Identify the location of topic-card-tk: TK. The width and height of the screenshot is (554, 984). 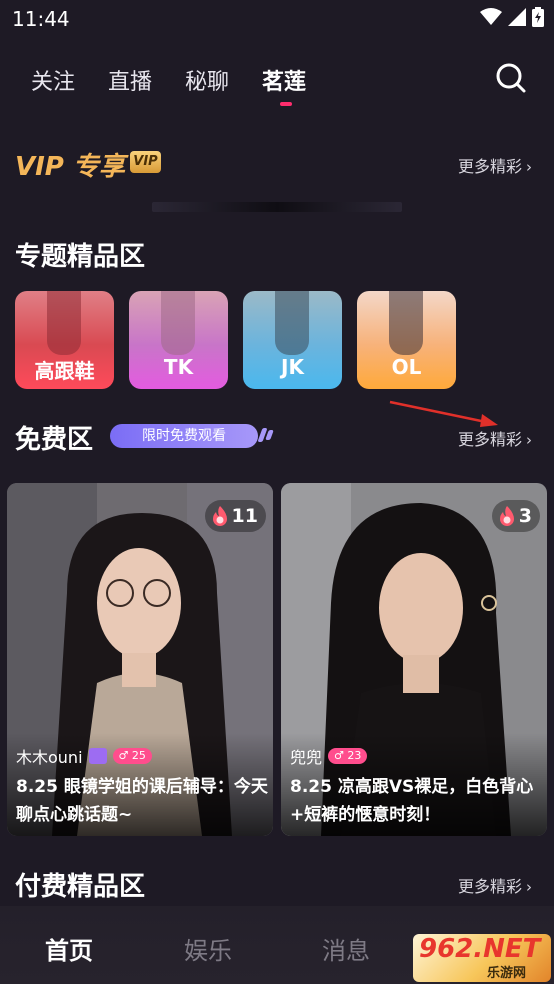
(178, 340).